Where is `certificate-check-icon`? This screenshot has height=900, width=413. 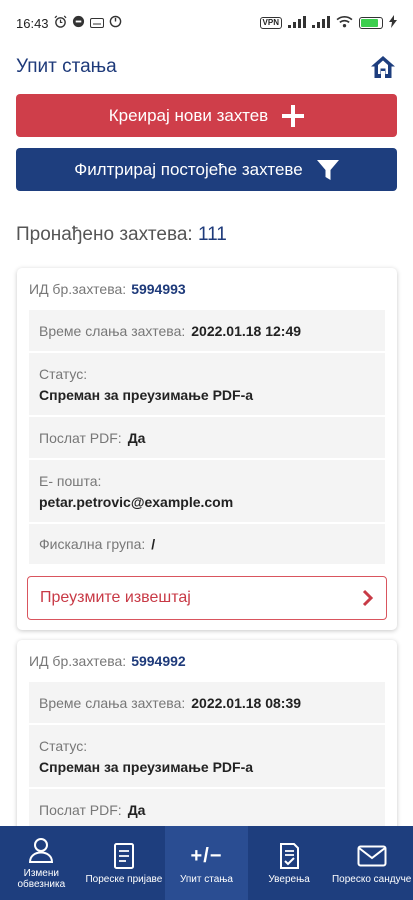 certificate-check-icon is located at coordinates (289, 856).